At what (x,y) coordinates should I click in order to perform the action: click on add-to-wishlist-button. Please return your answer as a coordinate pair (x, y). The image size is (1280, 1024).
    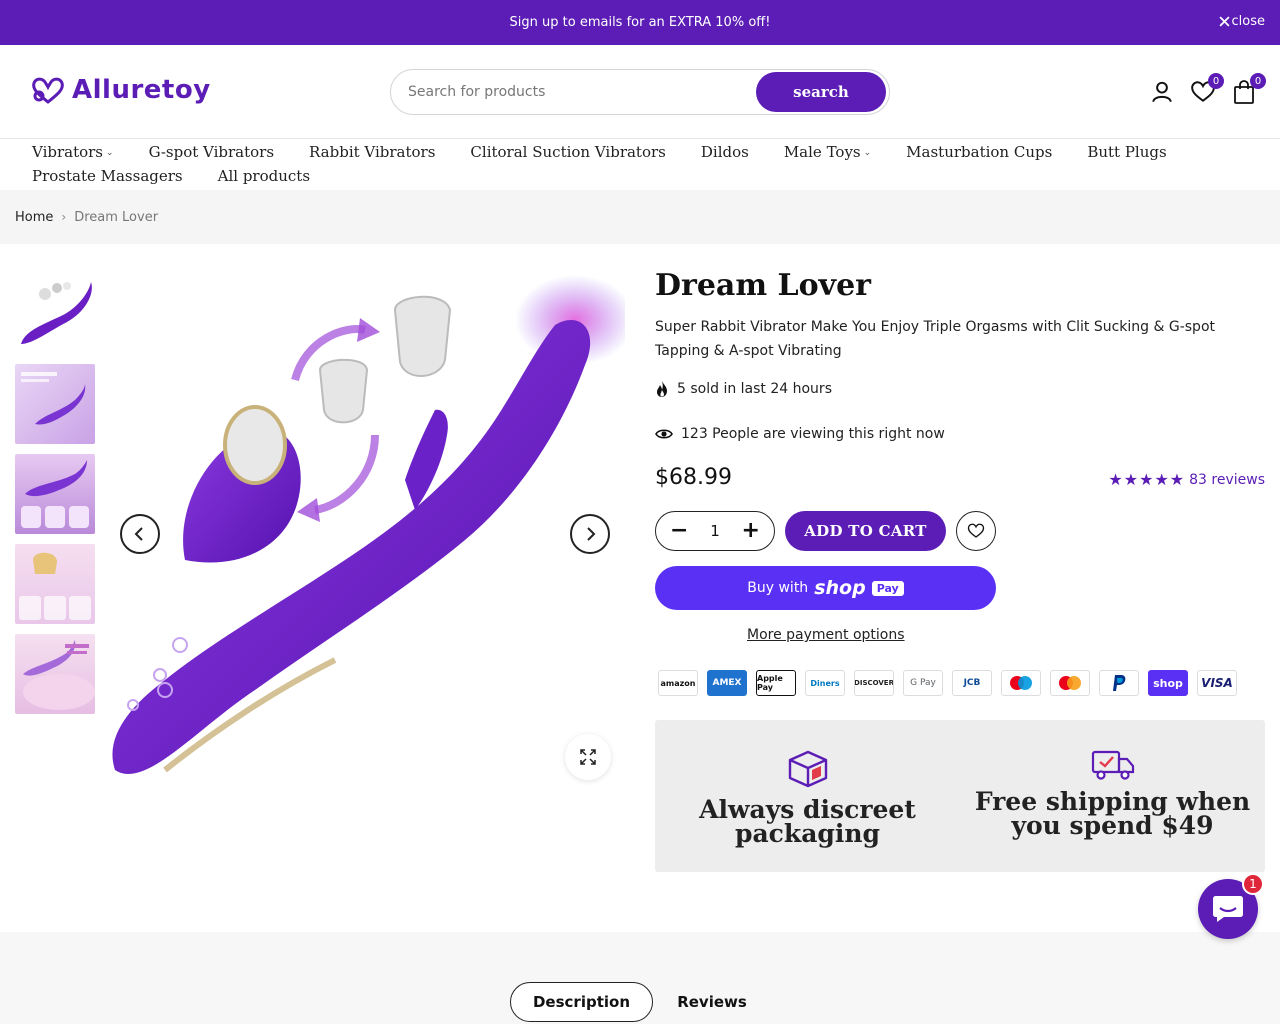
    Looking at the image, I should click on (976, 531).